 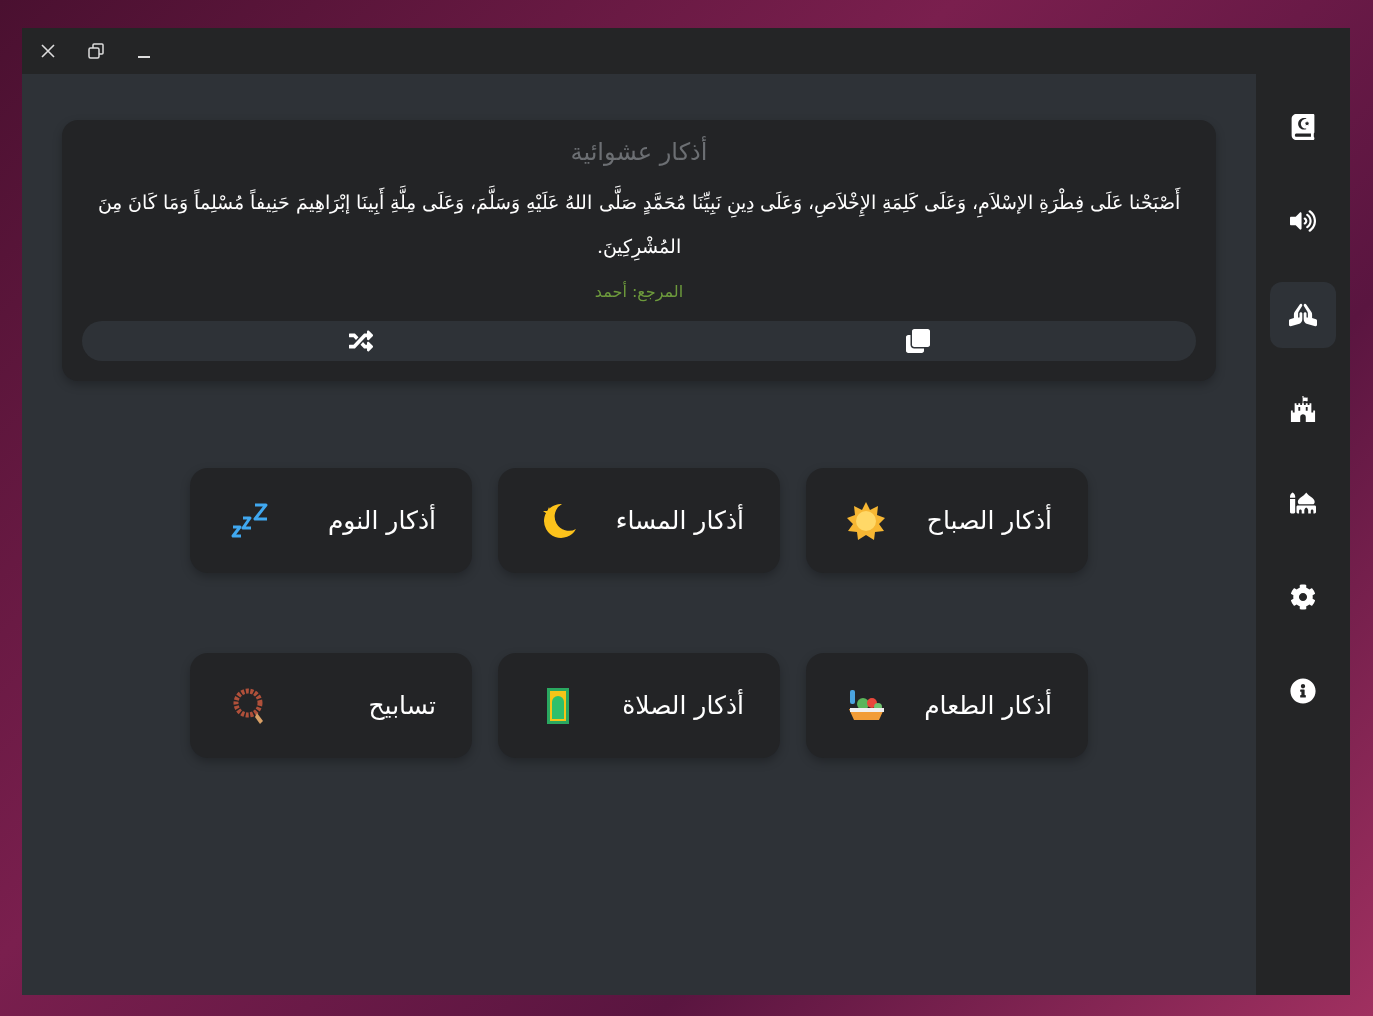 I want to click on hands-nav-button, so click(x=1303, y=315).